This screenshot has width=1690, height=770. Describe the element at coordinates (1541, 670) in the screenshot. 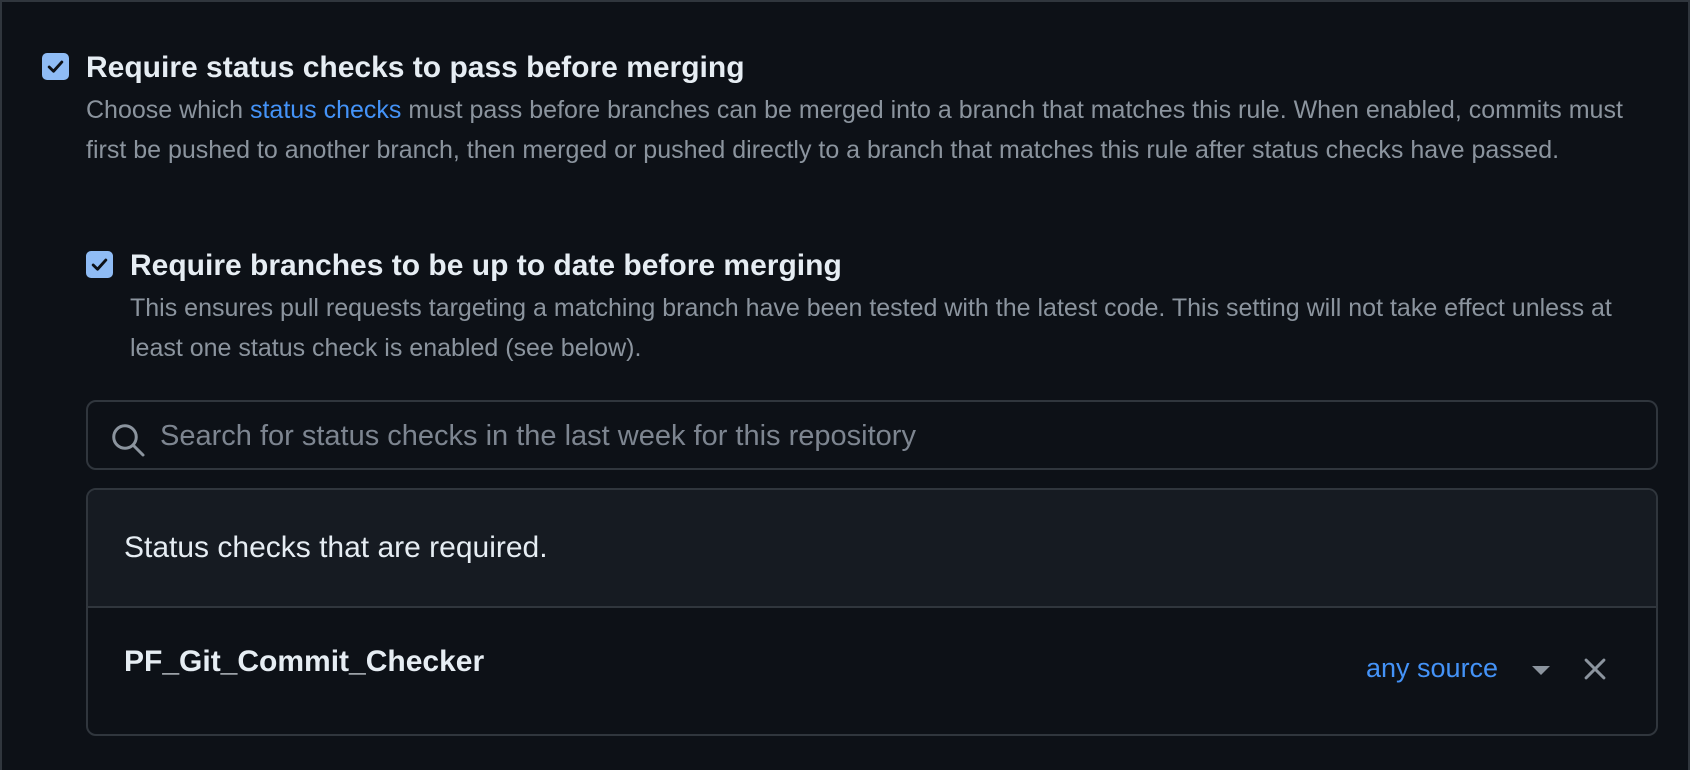

I see `triangle-down-icon` at that location.